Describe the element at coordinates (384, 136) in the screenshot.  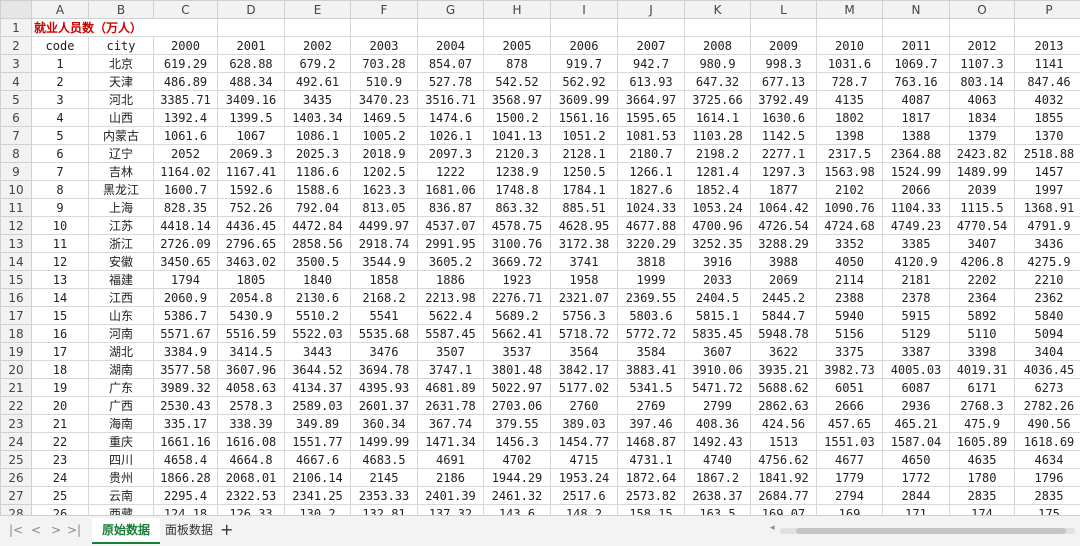
I see `value-cell: 1005.2` at that location.